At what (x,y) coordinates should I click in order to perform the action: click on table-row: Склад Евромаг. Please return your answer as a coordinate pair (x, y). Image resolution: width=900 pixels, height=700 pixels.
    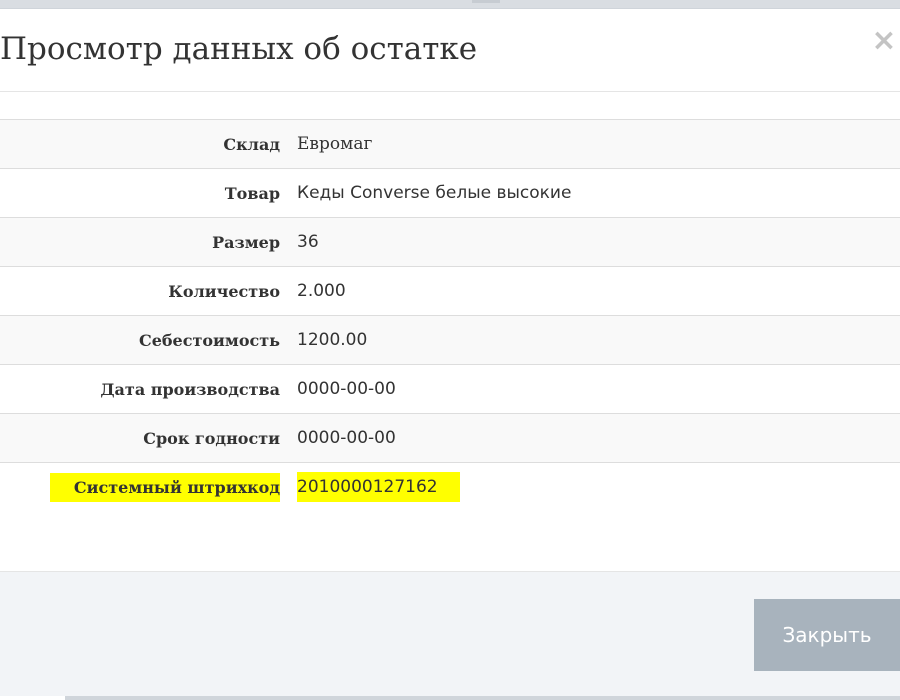
    Looking at the image, I should click on (450, 144).